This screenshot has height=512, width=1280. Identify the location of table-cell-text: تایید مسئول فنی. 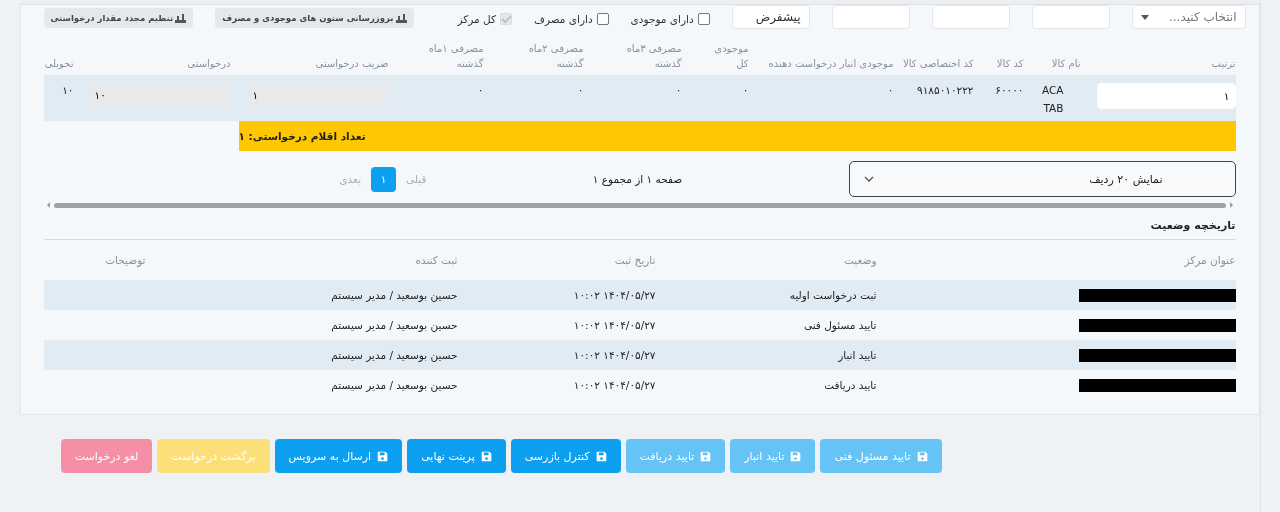
(839, 325).